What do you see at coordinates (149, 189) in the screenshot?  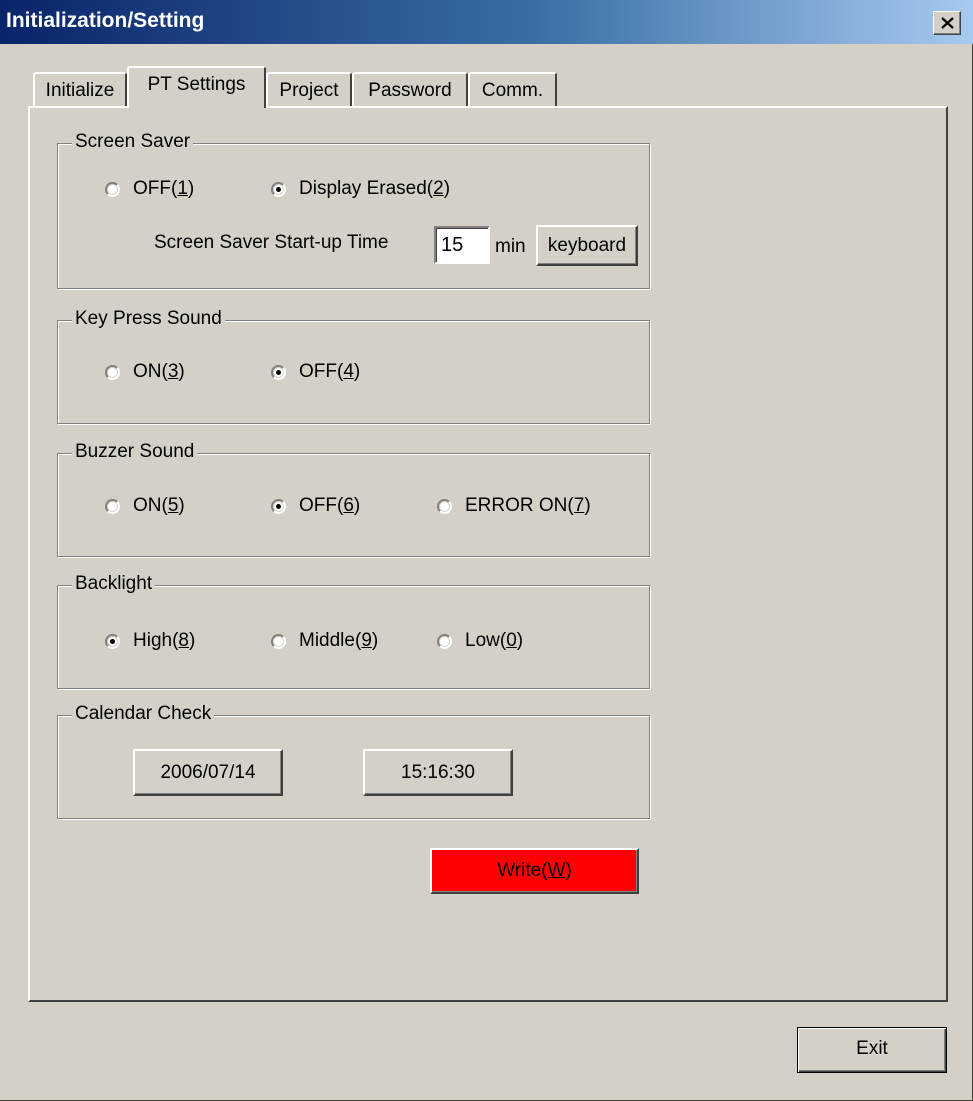 I see `screen-saver-off-radio: OFF(1)` at bounding box center [149, 189].